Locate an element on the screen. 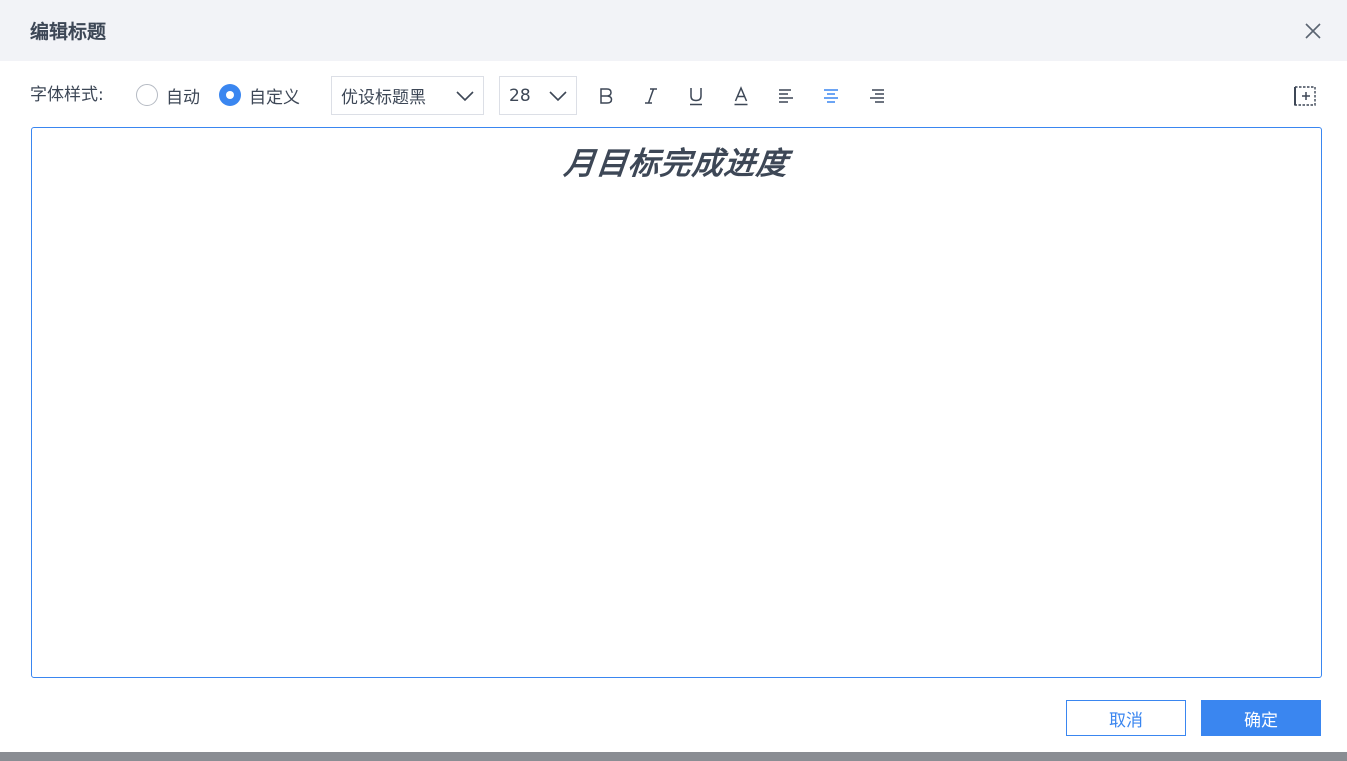  bold-icon is located at coordinates (606, 96).